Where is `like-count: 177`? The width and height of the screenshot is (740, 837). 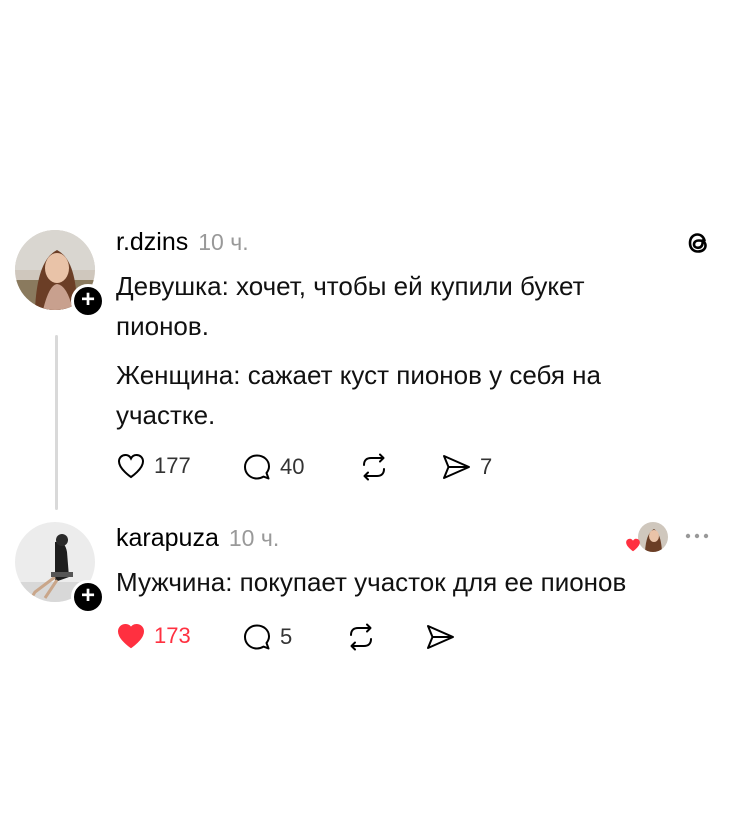
like-count: 177 is located at coordinates (172, 465).